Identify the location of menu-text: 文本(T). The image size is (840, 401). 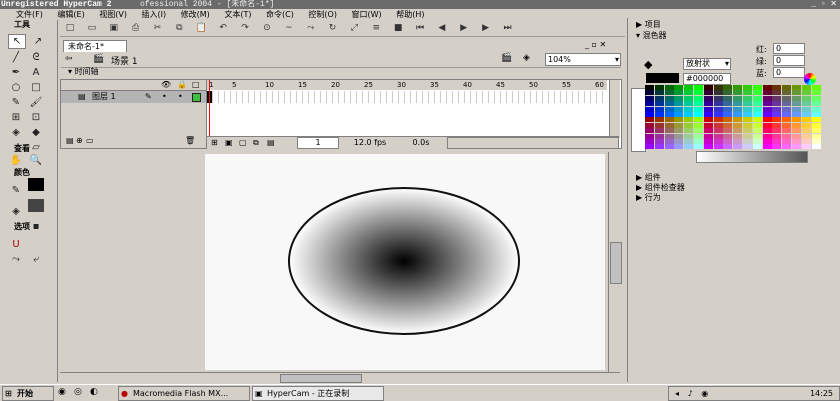
(237, 14).